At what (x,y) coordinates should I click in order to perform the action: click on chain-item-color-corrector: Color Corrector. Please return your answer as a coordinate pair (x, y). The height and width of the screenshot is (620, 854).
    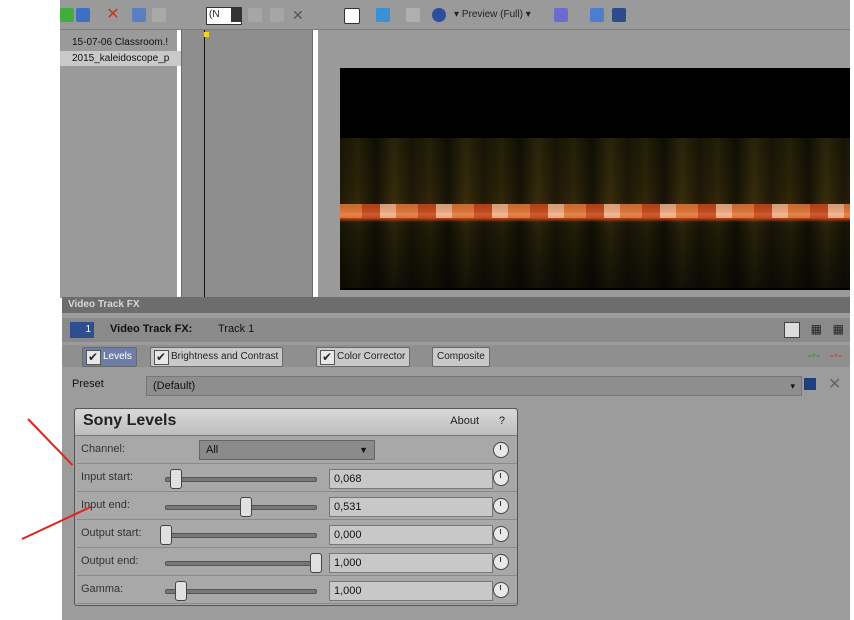
    Looking at the image, I should click on (363, 357).